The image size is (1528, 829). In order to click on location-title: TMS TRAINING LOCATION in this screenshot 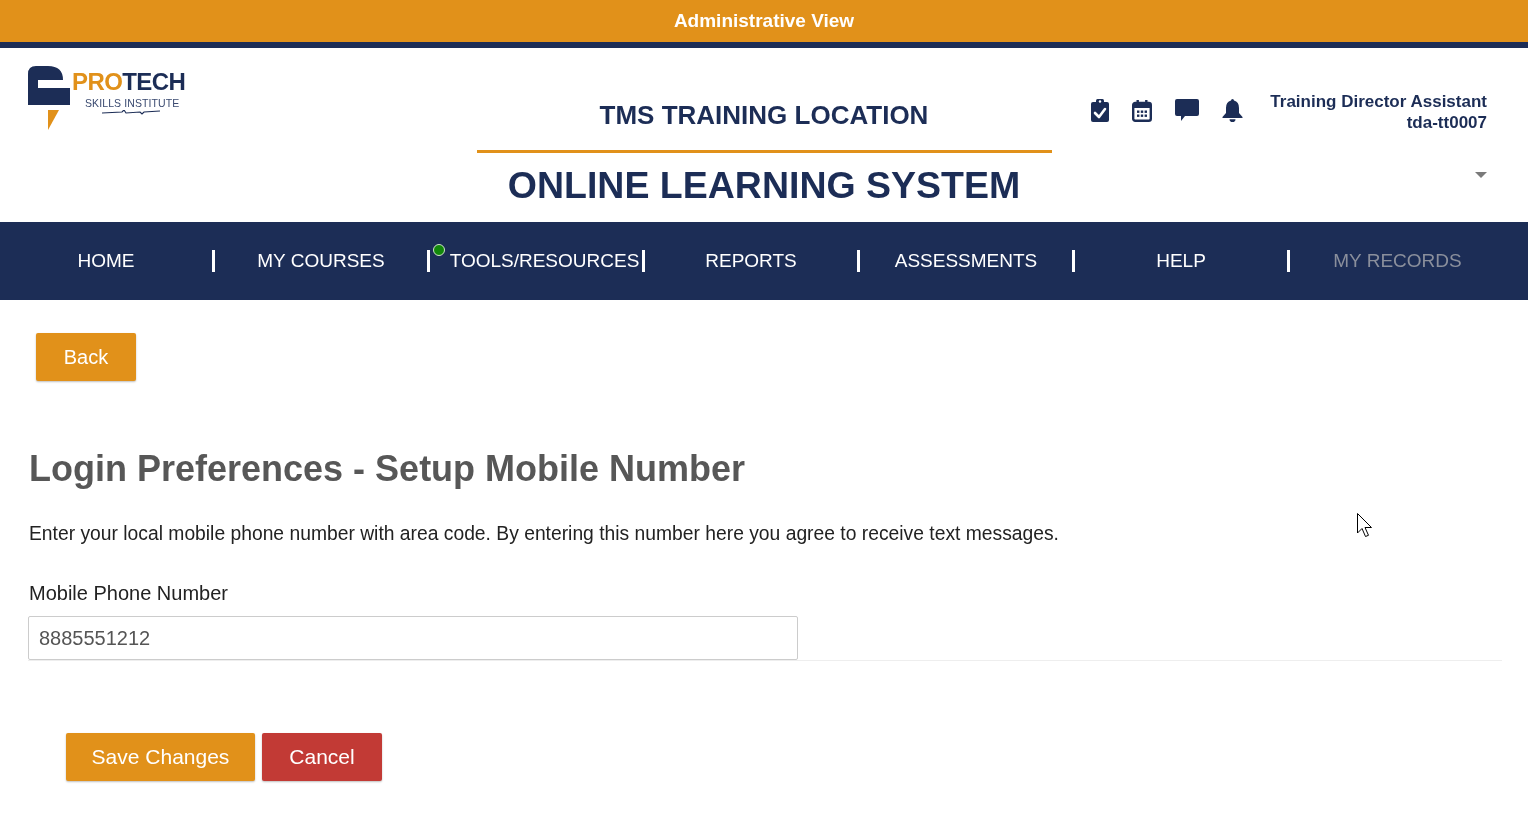, I will do `click(764, 115)`.